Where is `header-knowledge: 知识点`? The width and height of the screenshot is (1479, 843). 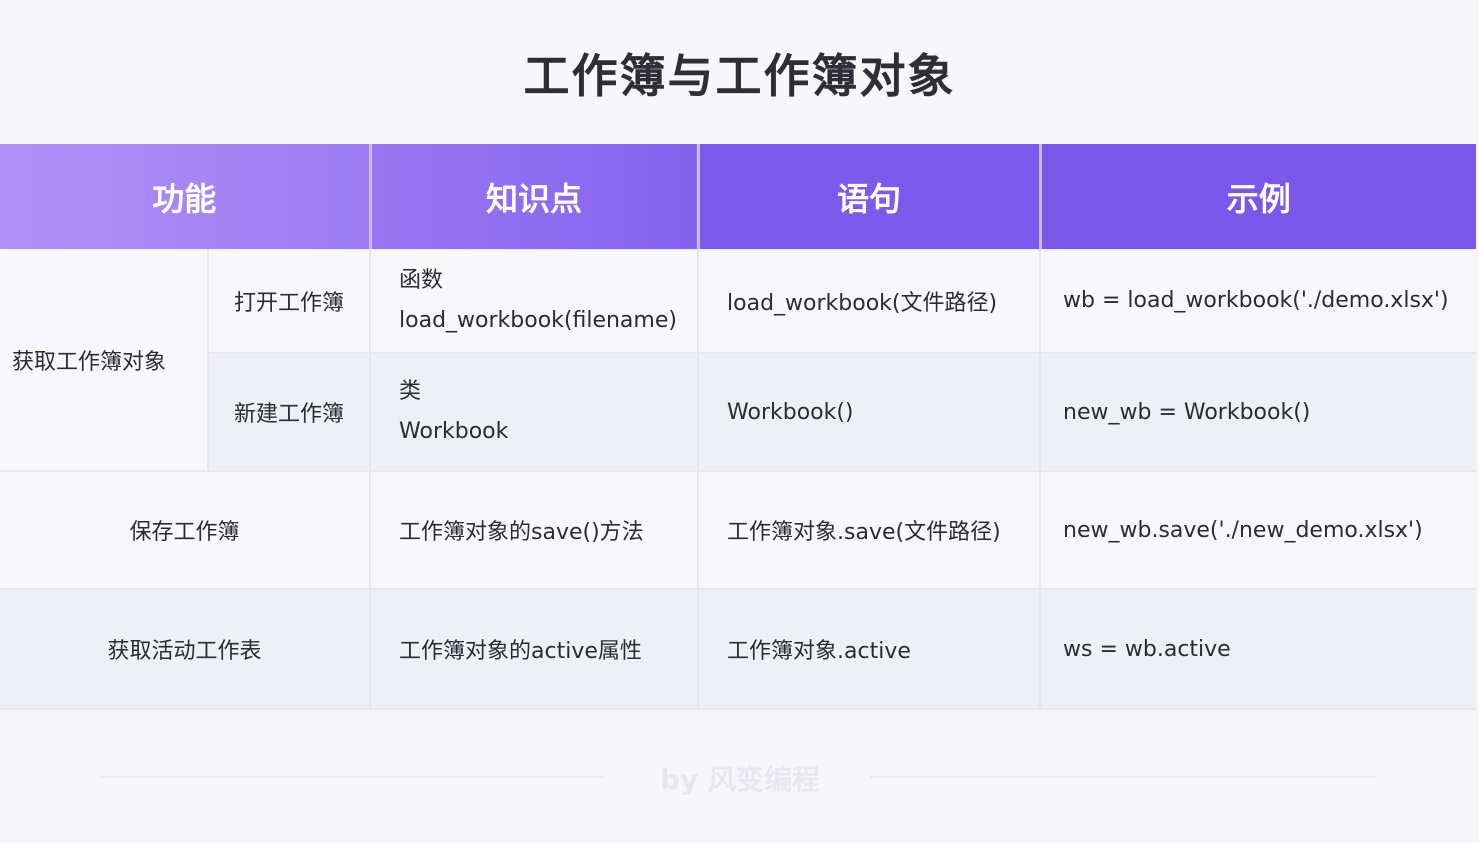 header-knowledge: 知识点 is located at coordinates (535, 196).